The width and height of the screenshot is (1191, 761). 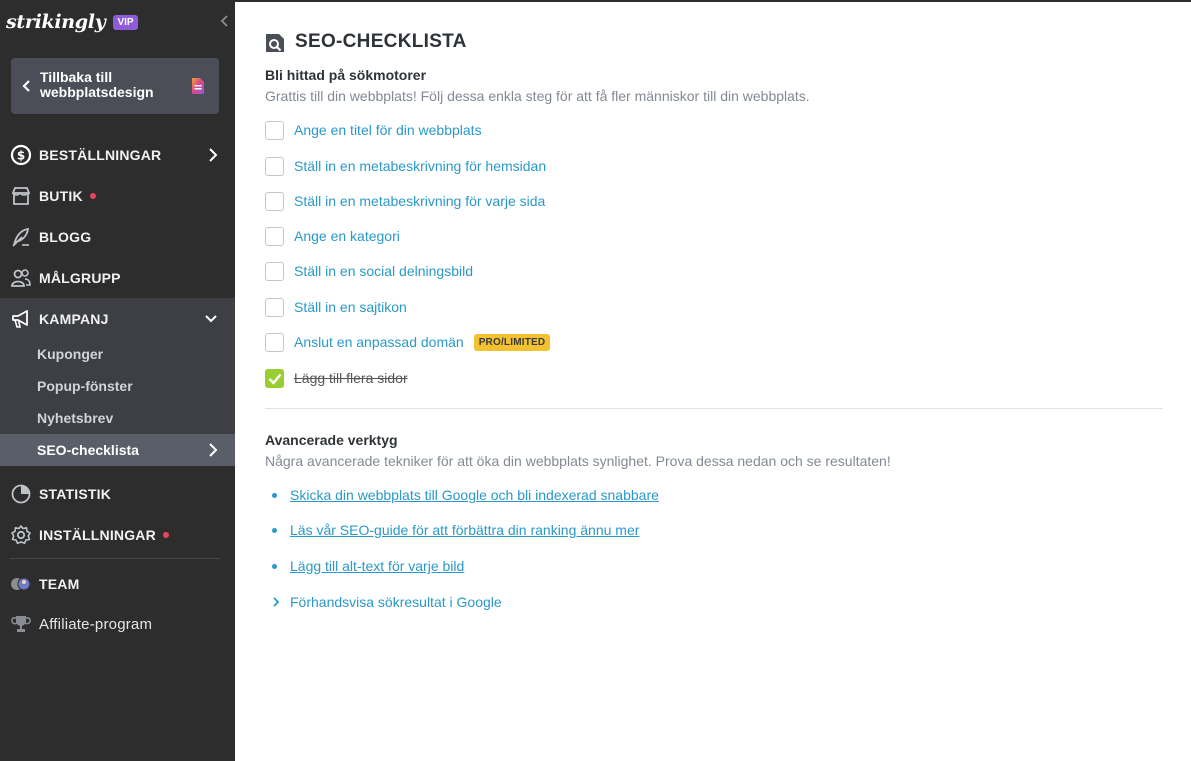 I want to click on site-document-icon, so click(x=198, y=86).